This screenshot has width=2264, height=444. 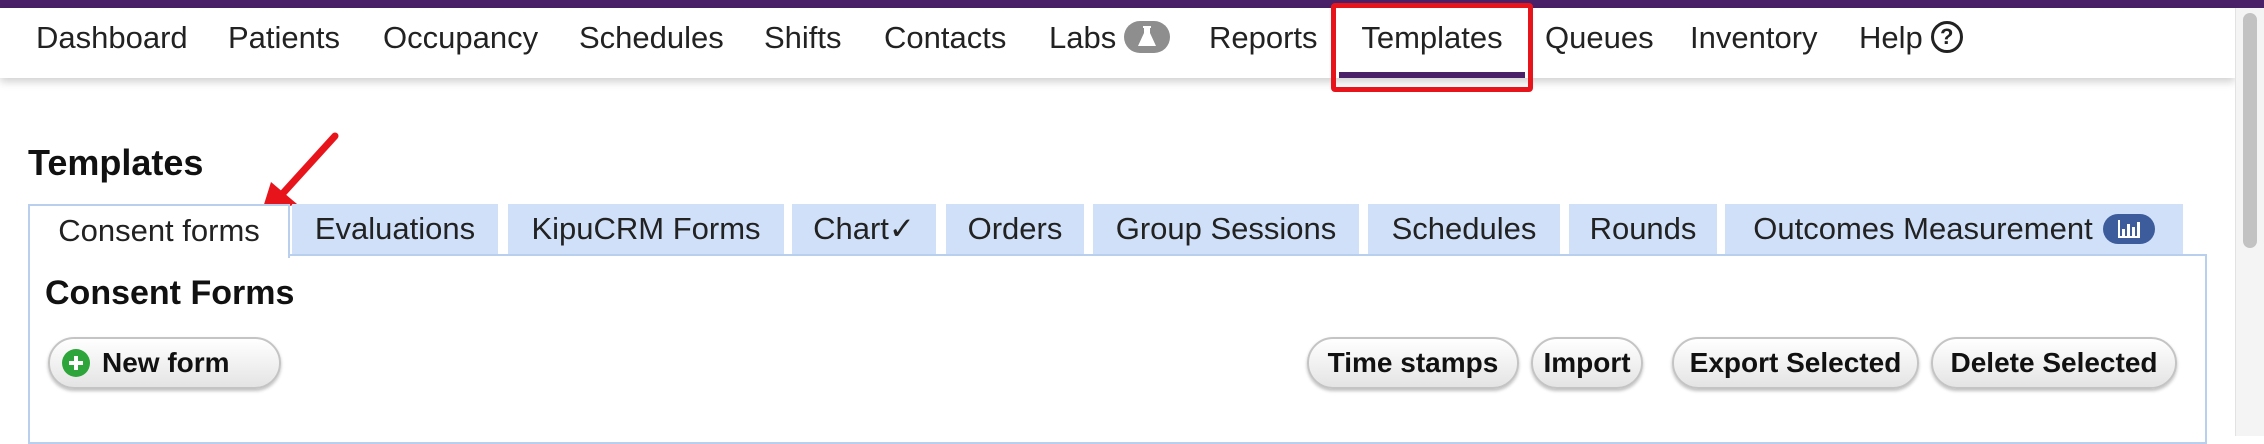 I want to click on tab-orders: Orders, so click(x=1015, y=229).